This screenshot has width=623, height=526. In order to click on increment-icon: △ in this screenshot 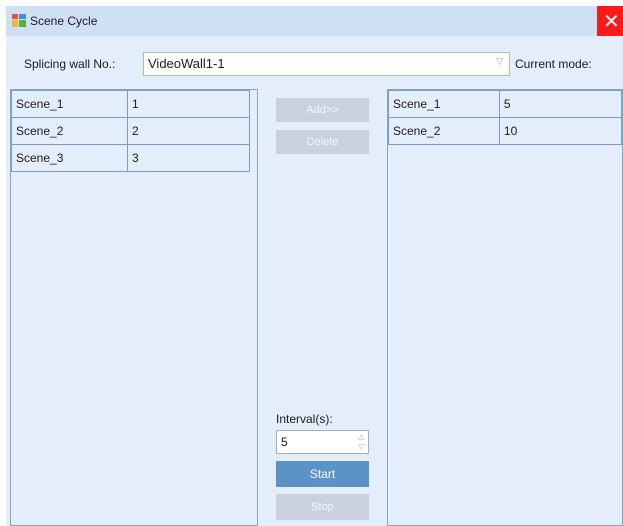, I will do `click(361, 437)`.